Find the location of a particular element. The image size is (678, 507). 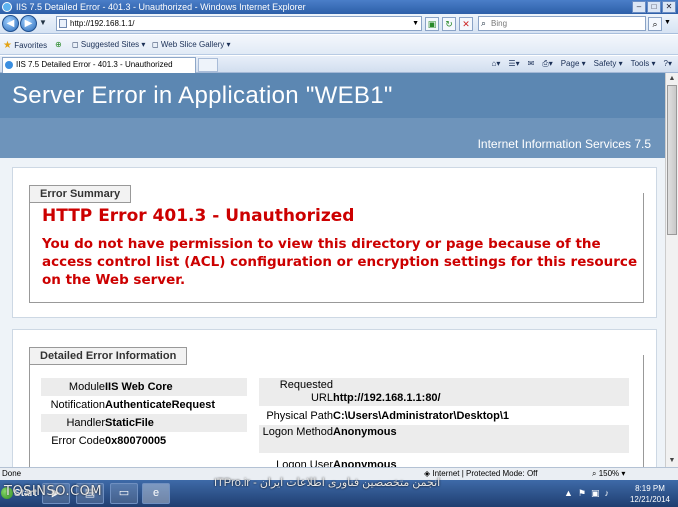

scroll-down-icon: ▼ is located at coordinates (672, 461).